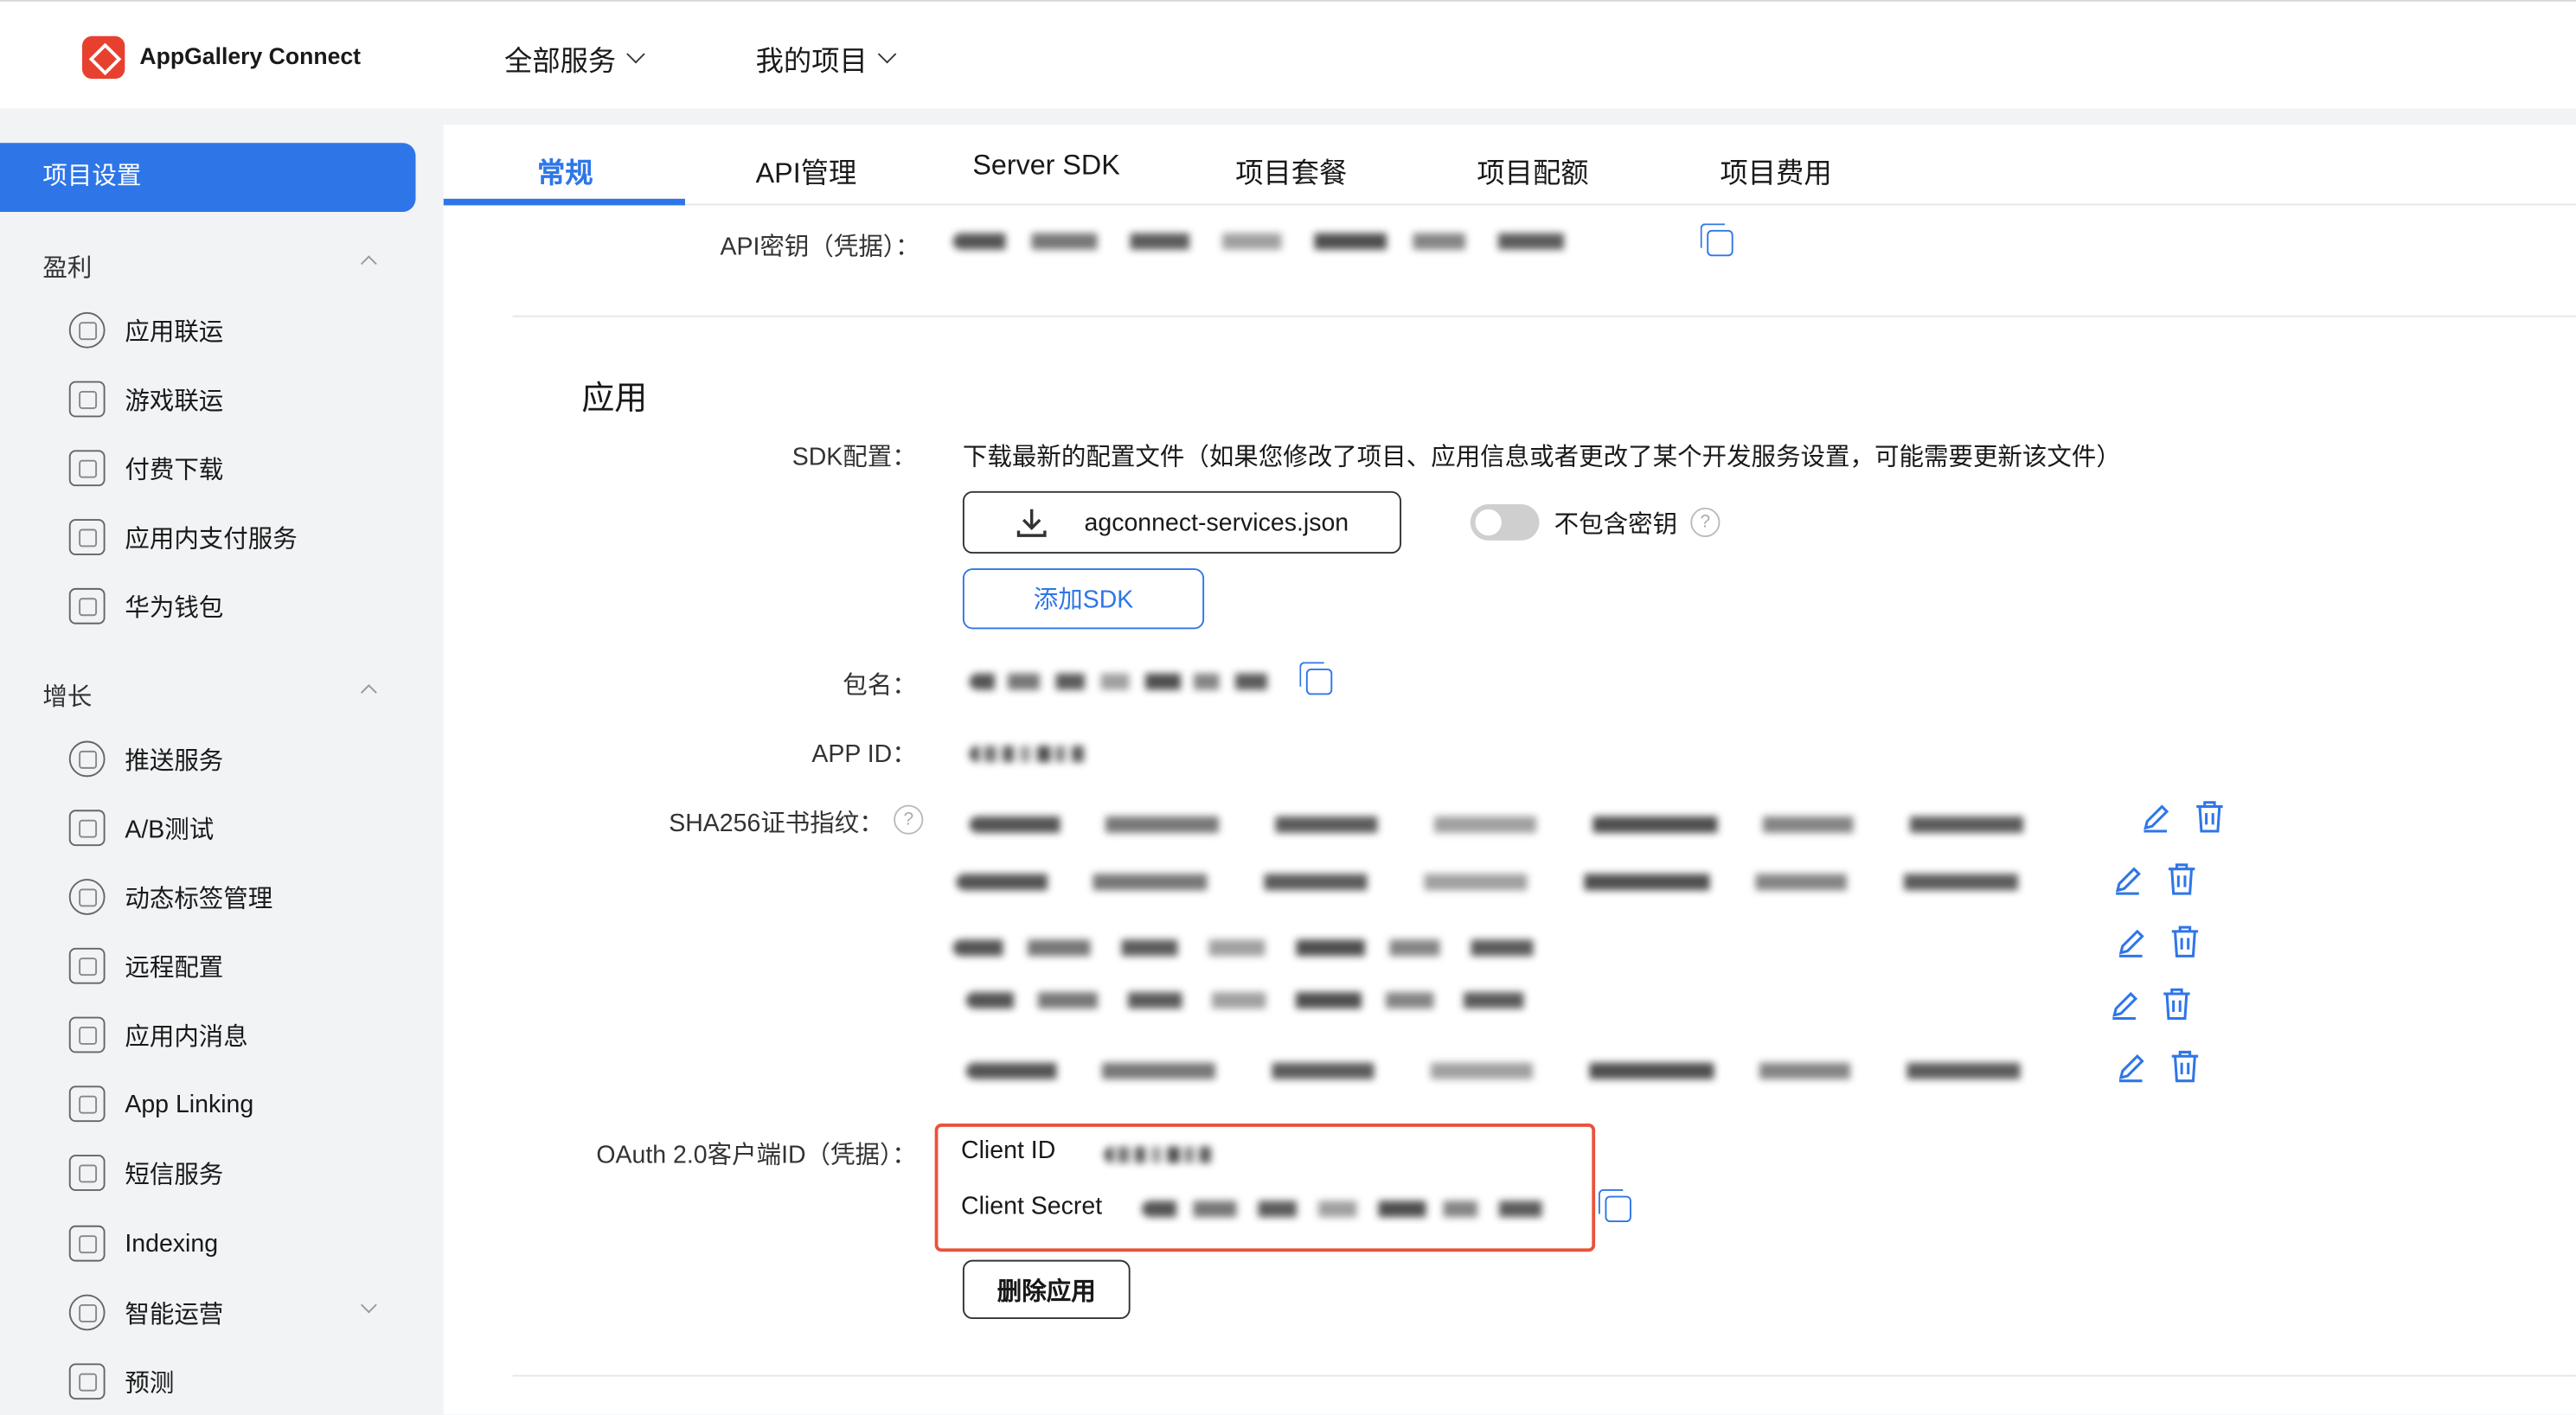  I want to click on sidebar-item-smart-ops: 智能运营, so click(146, 1313).